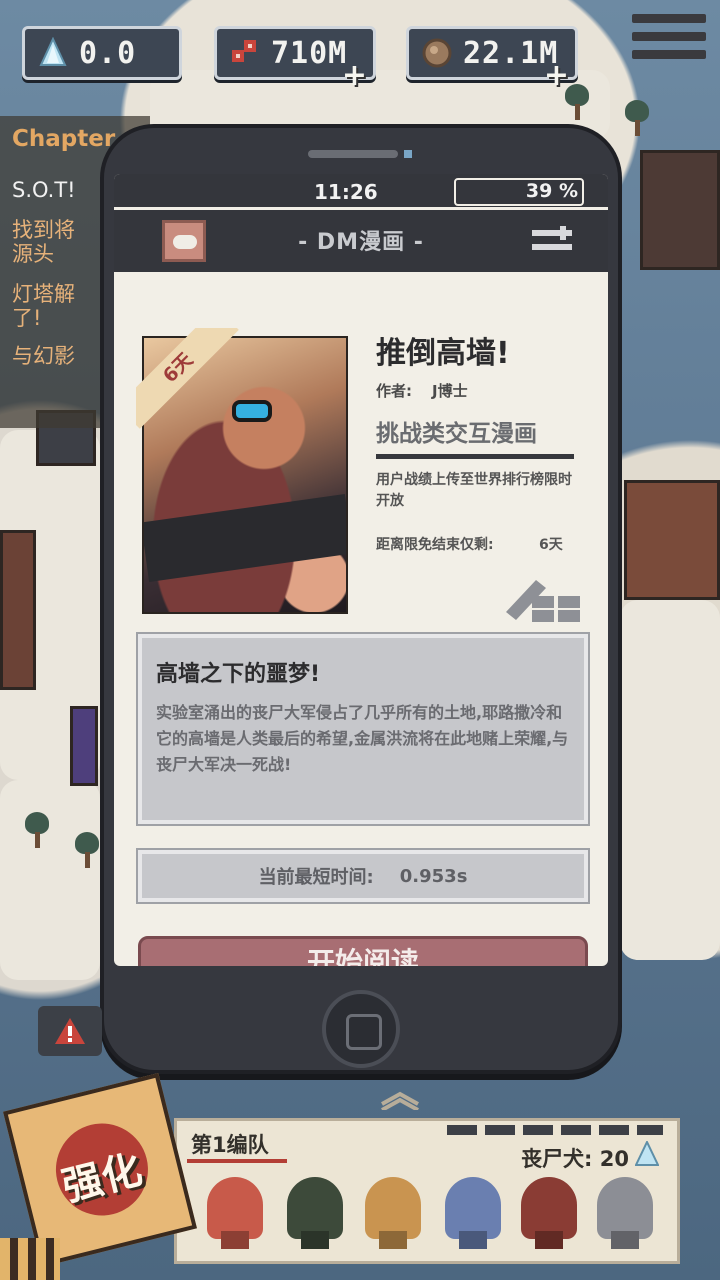  I want to click on description-title: 高墙之下的噩梦!, so click(238, 674).